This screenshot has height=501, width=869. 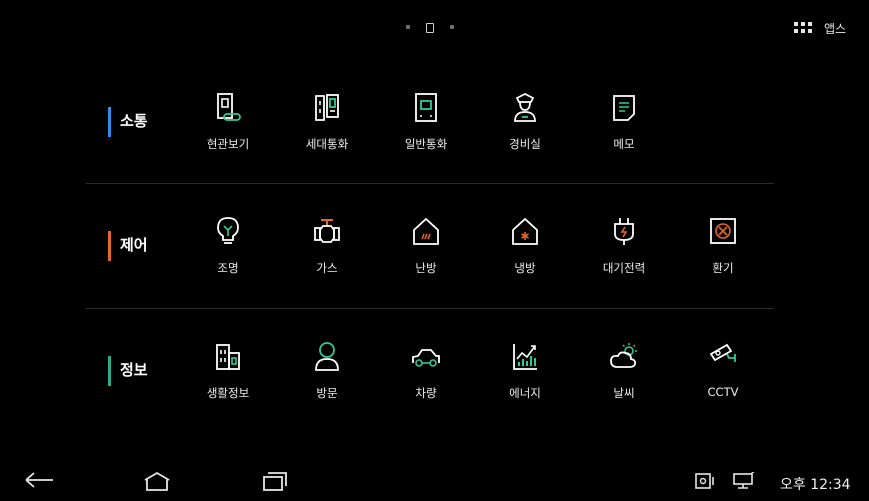 I want to click on tile-general-call: 일반통화, so click(x=426, y=132).